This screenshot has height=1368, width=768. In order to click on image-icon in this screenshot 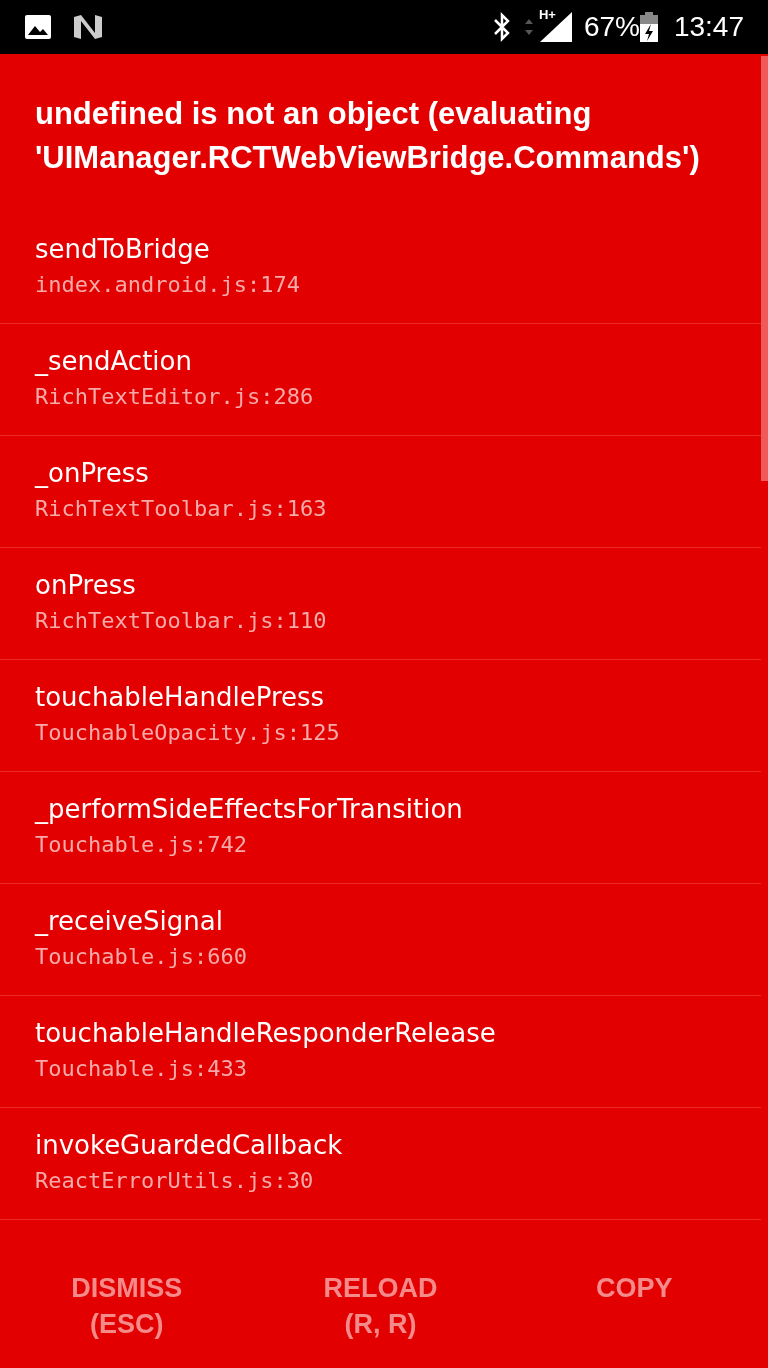, I will do `click(38, 27)`.